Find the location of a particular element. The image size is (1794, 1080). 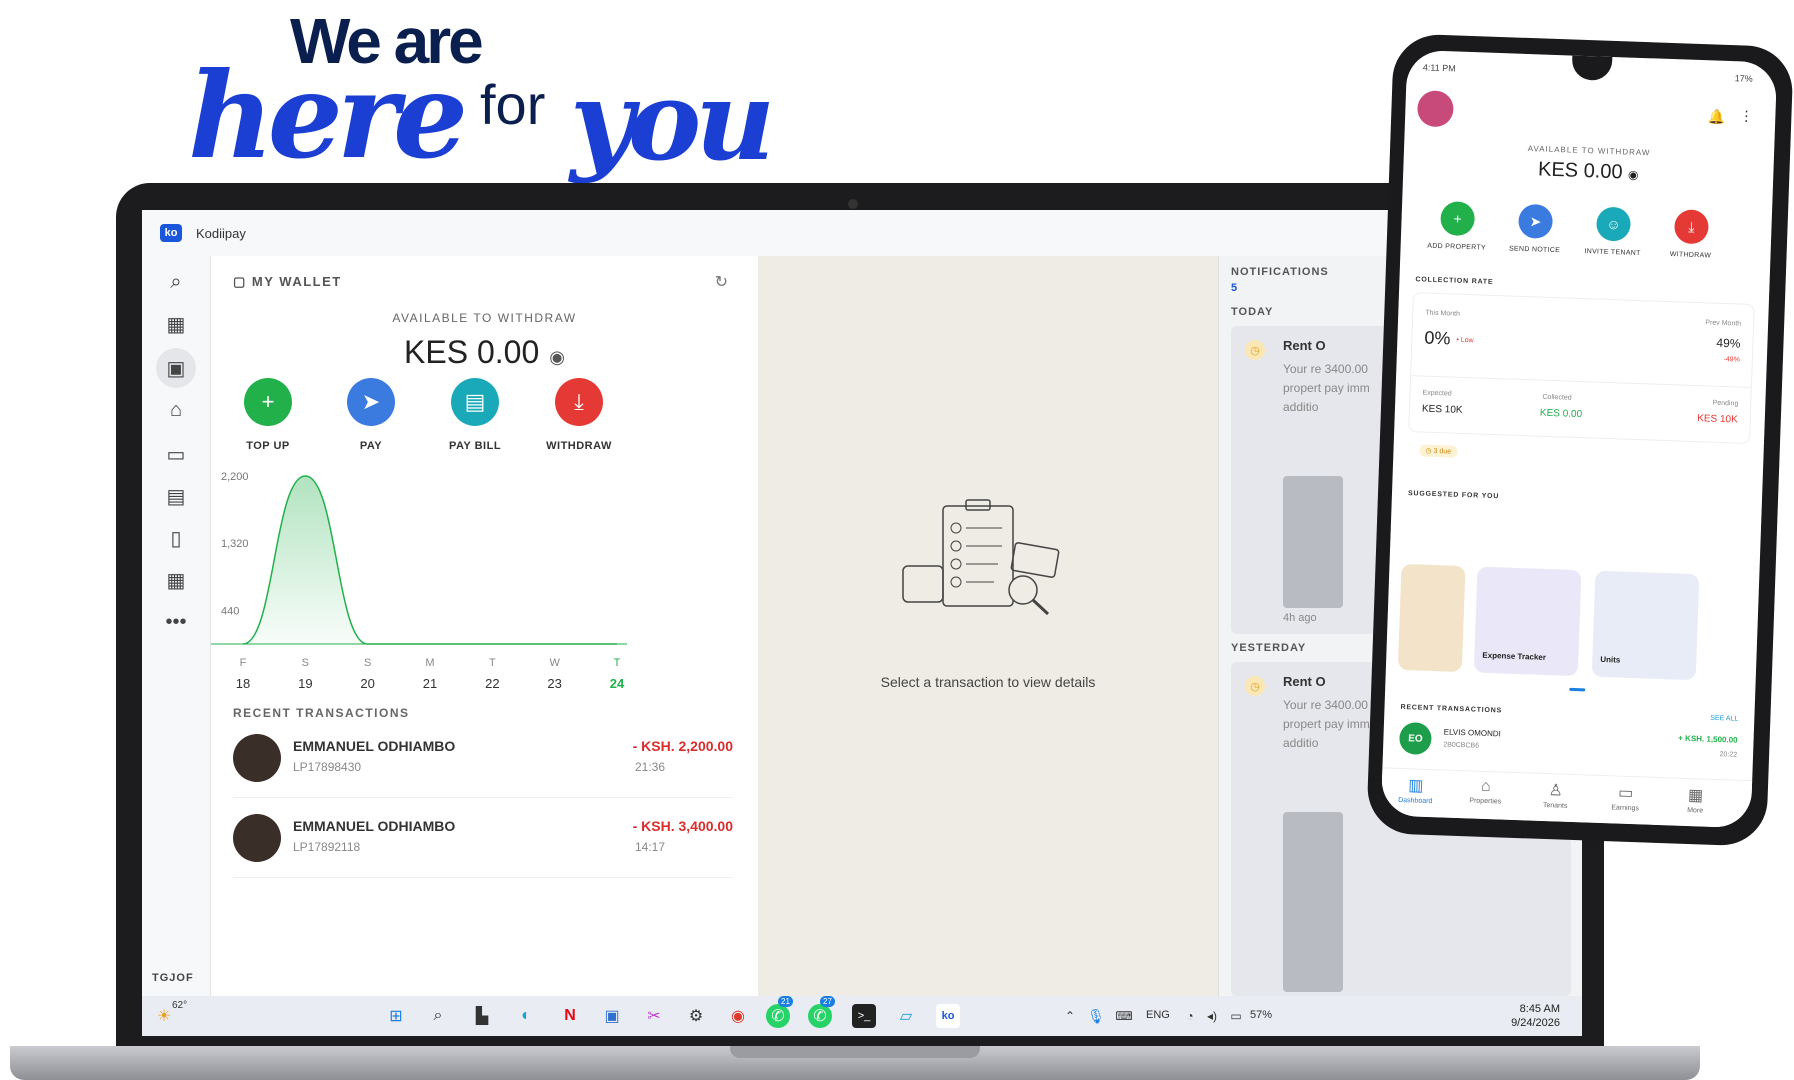

clock: 8:45 AM 9/24/2026 is located at coordinates (1535, 1016).